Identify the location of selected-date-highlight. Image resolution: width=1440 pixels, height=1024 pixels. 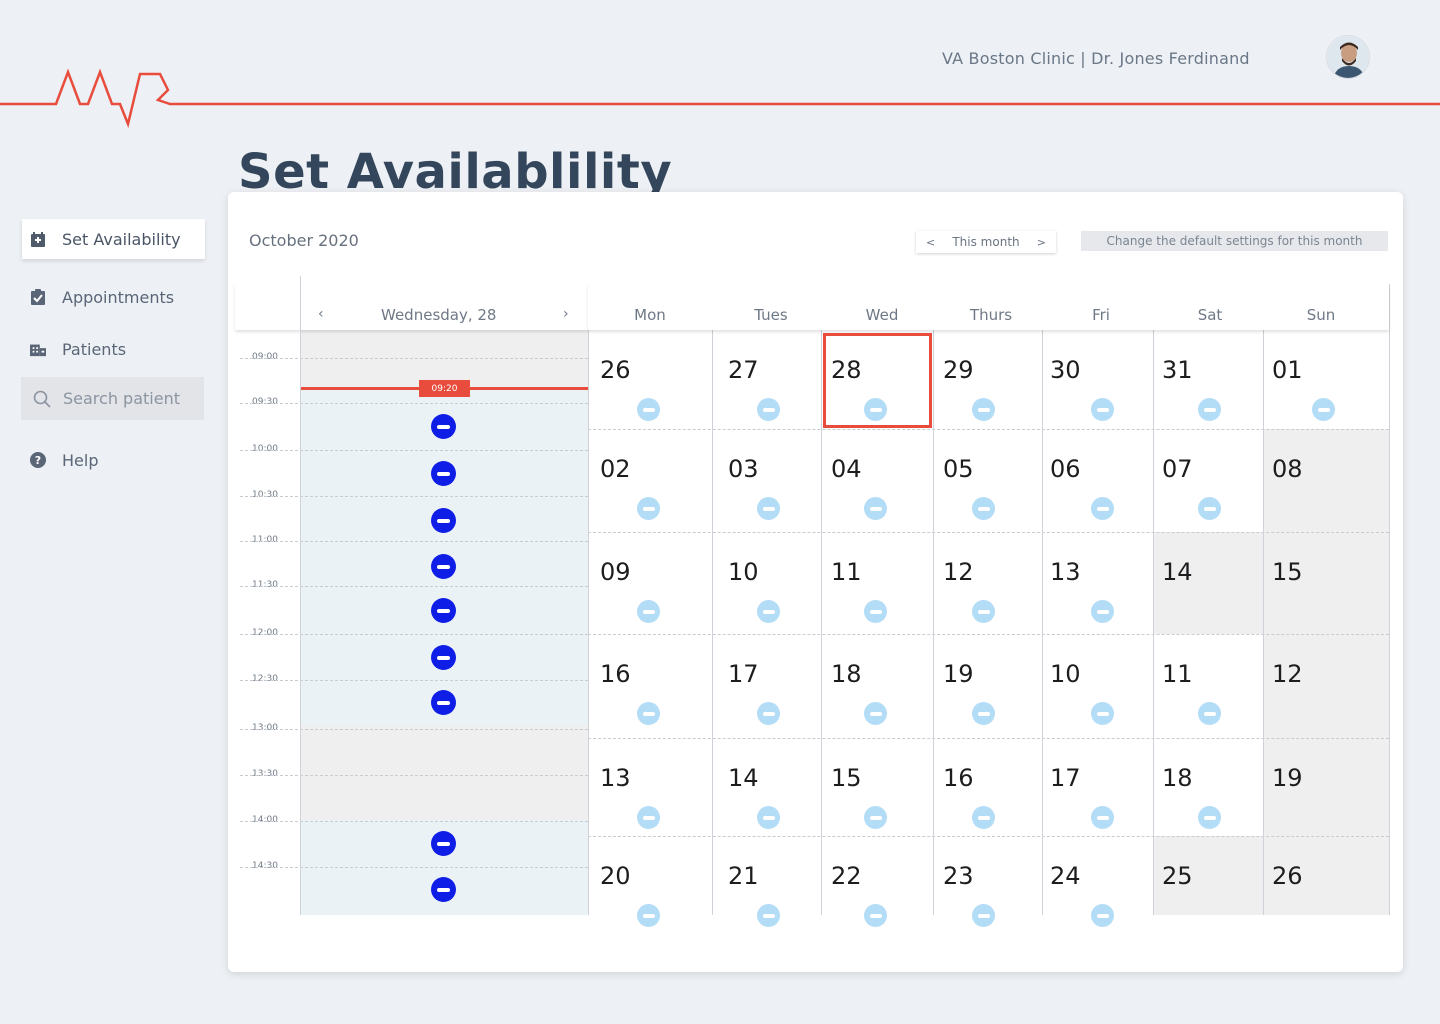
(877, 380).